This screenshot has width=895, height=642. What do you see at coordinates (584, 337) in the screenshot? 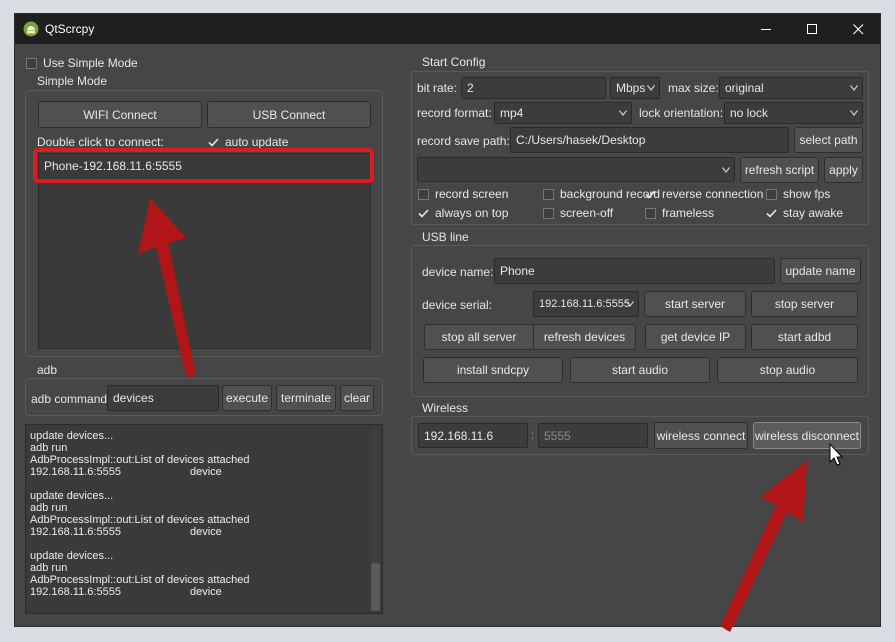
I see `refresh-devices-button: refresh devices` at bounding box center [584, 337].